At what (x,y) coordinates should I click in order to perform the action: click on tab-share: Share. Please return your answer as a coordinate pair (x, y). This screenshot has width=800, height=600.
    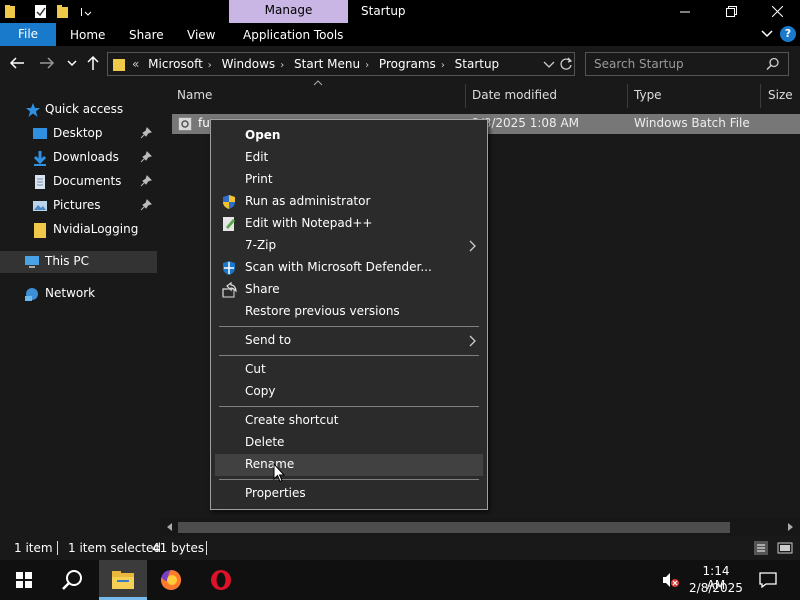
    Looking at the image, I should click on (146, 35).